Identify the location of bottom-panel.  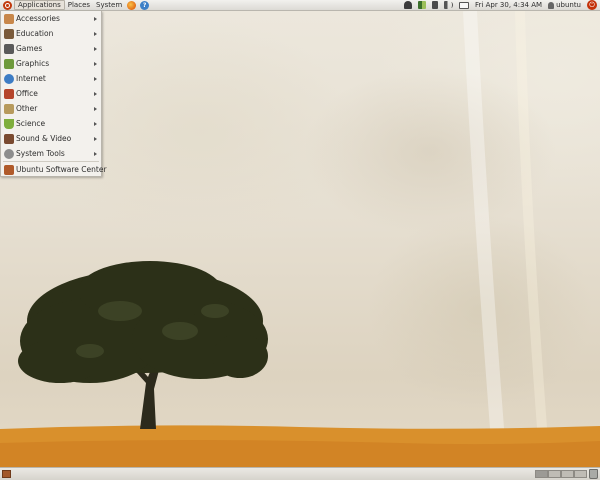
(300, 473).